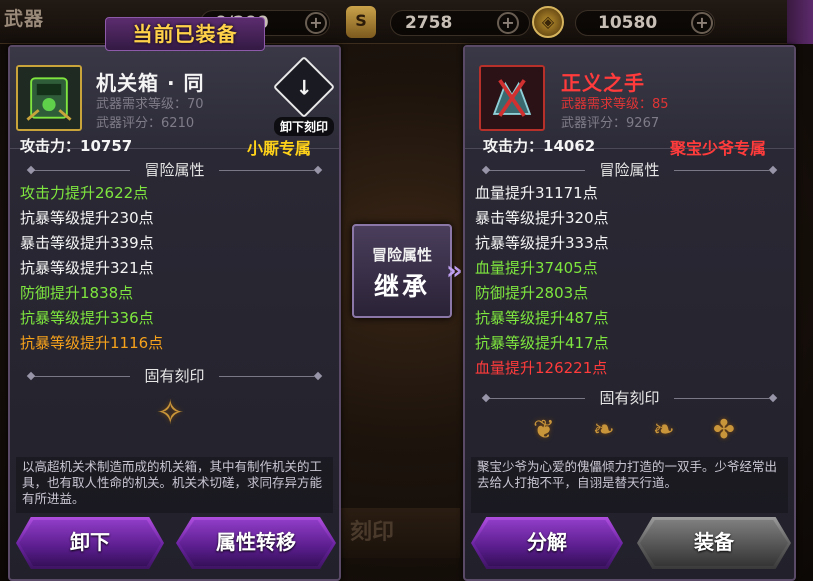 The image size is (813, 581). I want to click on weapon-description: 聚宝少爷为心爱的傀儡倾力打造的一双手。少爷经常出去给人打抱不平，自诩是替天行道。, so click(629, 485).